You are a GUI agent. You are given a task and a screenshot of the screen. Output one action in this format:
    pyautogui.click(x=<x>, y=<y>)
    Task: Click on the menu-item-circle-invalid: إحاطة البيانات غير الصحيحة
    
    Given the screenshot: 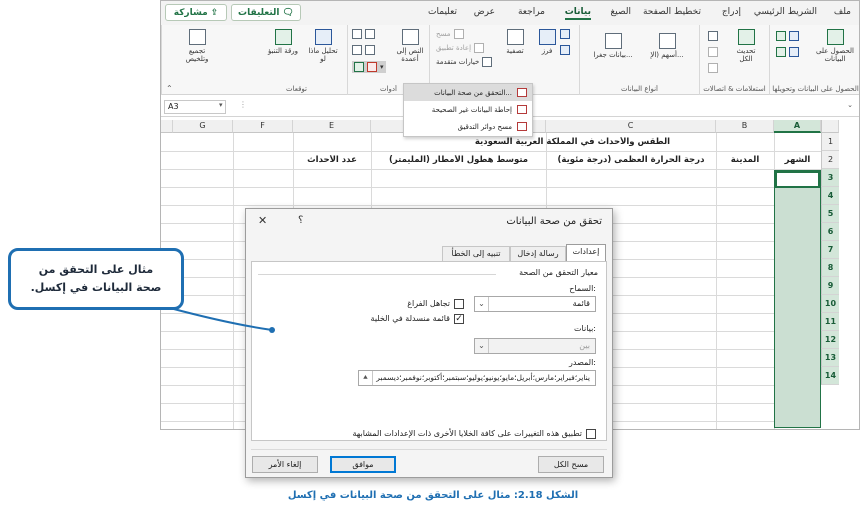 What is the action you would take?
    pyautogui.click(x=468, y=109)
    